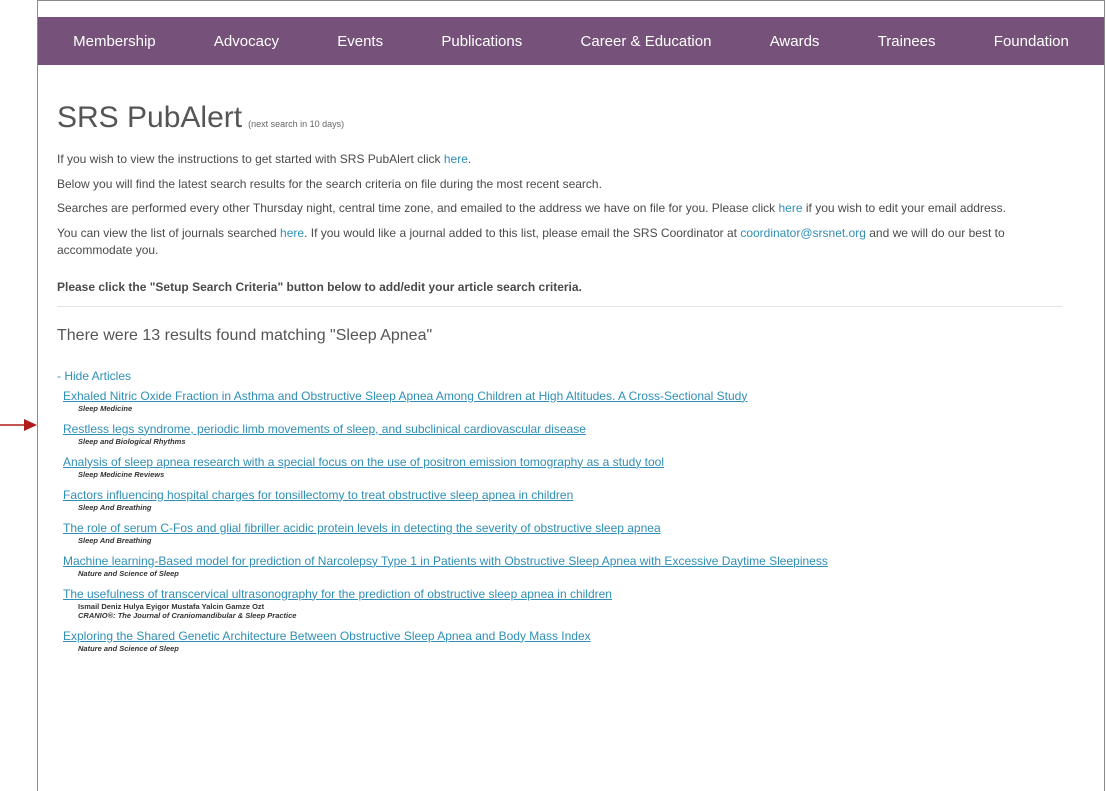 This screenshot has width=1107, height=791. I want to click on pointer-arrow-icon, so click(18, 425).